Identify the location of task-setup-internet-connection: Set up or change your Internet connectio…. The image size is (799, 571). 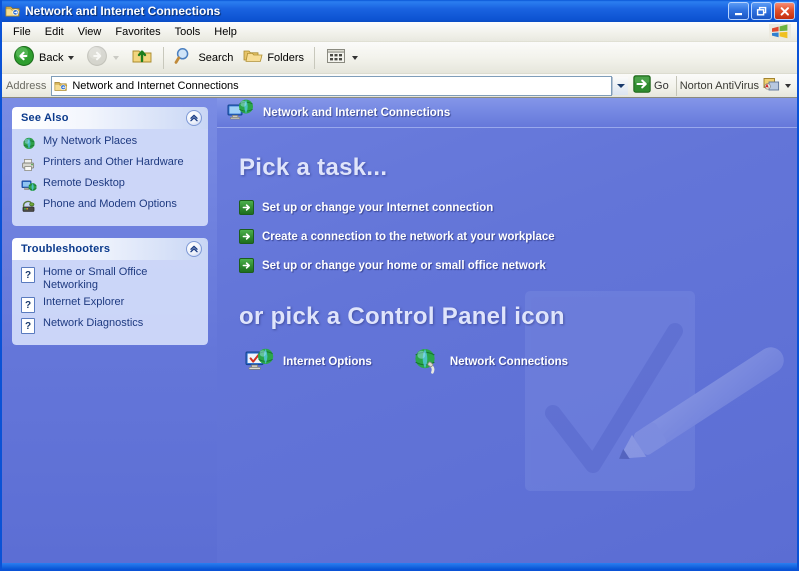
(518, 207).